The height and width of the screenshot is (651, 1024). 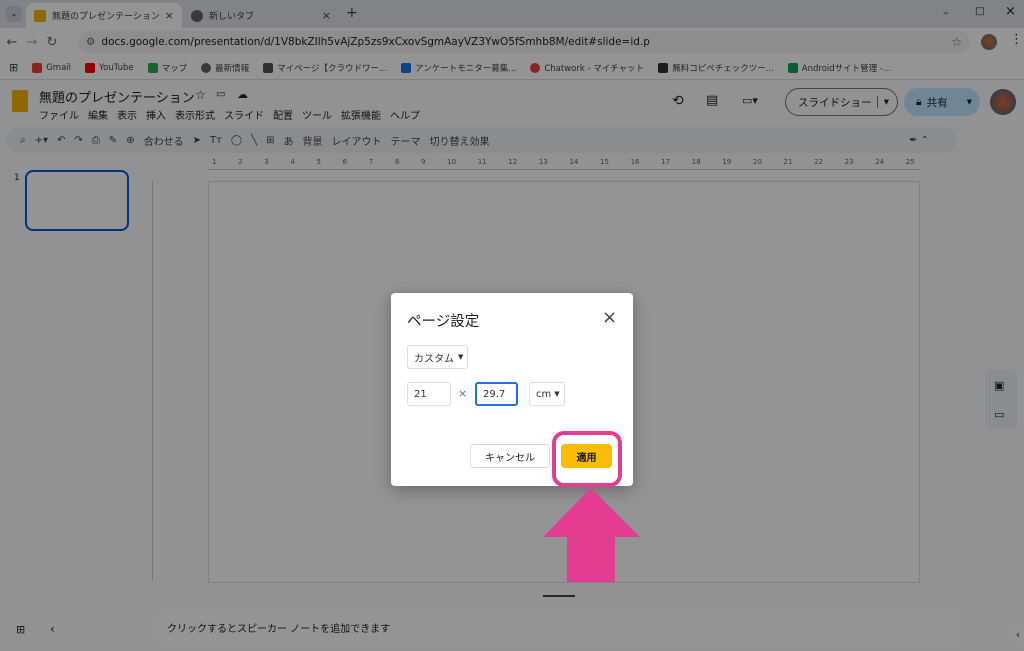 I want to click on unit-value: cm, so click(x=544, y=394).